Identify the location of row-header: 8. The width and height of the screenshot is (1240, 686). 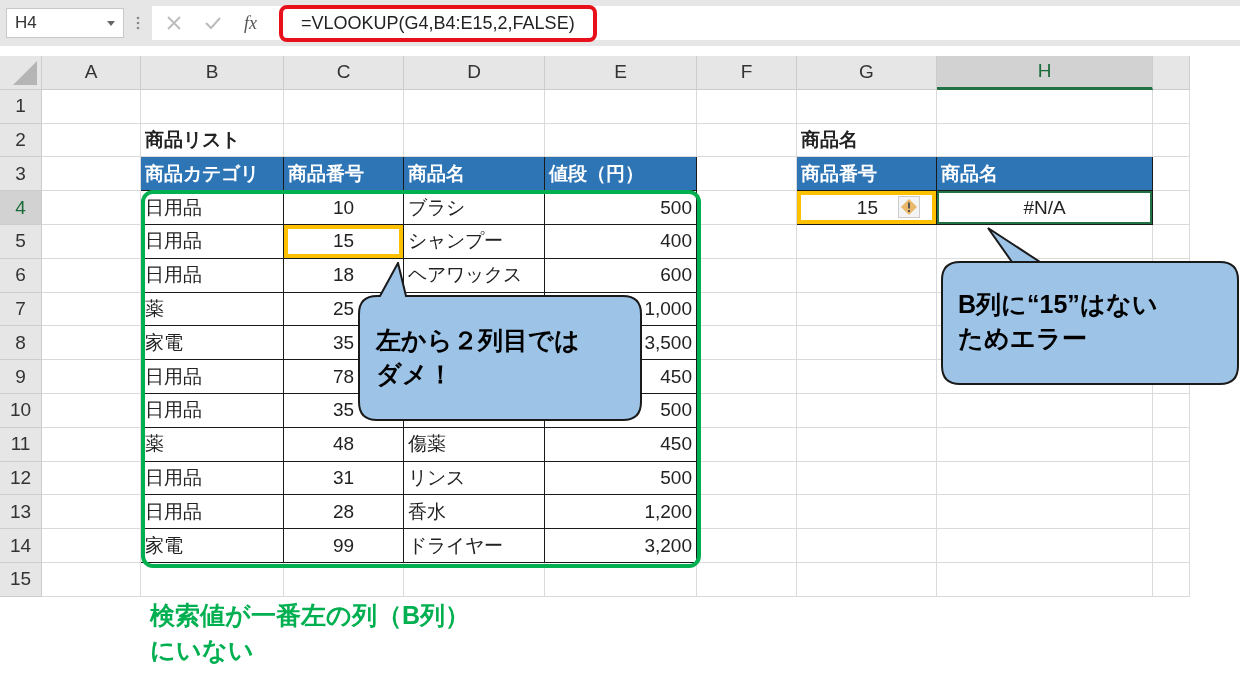
(21, 343).